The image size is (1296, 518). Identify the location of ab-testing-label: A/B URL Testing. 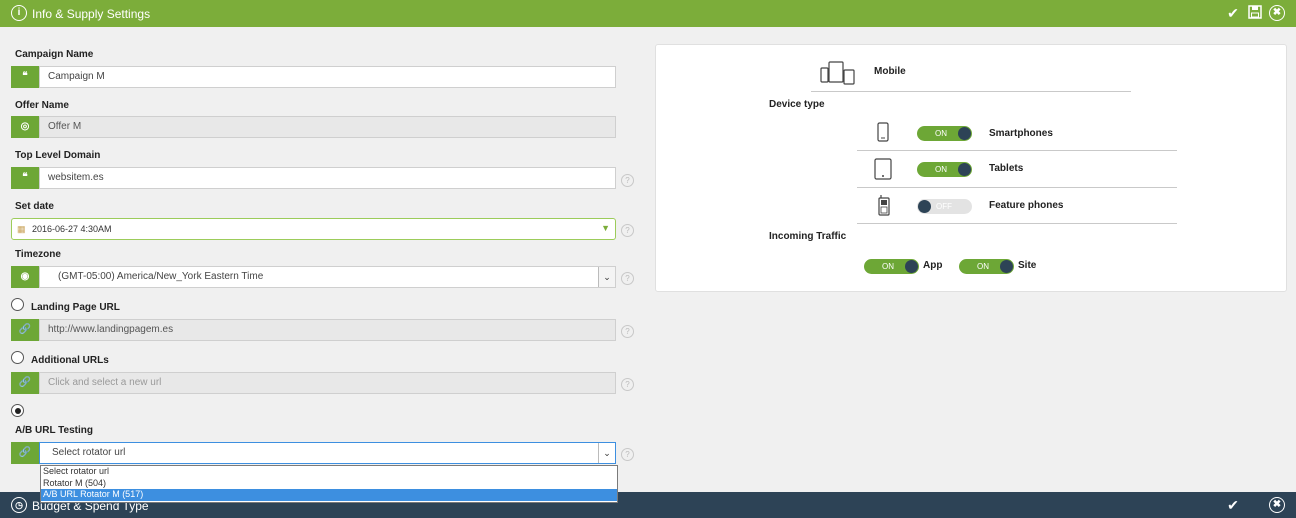
(54, 430).